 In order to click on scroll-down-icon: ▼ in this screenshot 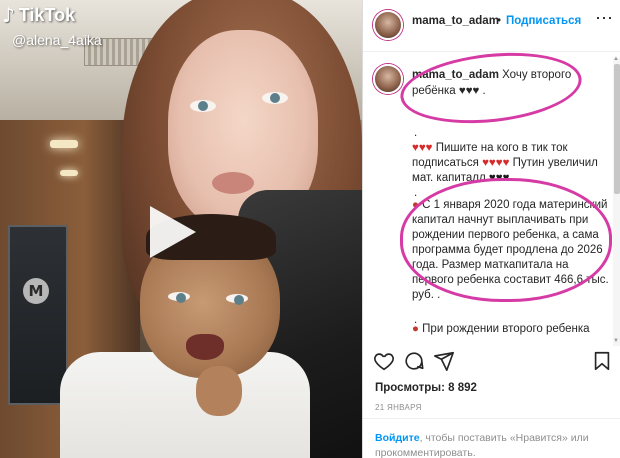, I will do `click(616, 341)`.